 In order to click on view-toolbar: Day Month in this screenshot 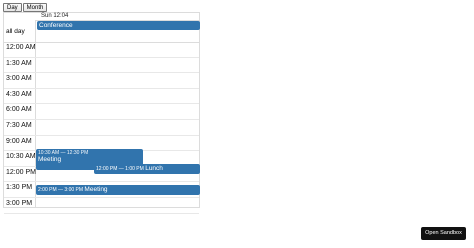, I will do `click(25, 7)`.